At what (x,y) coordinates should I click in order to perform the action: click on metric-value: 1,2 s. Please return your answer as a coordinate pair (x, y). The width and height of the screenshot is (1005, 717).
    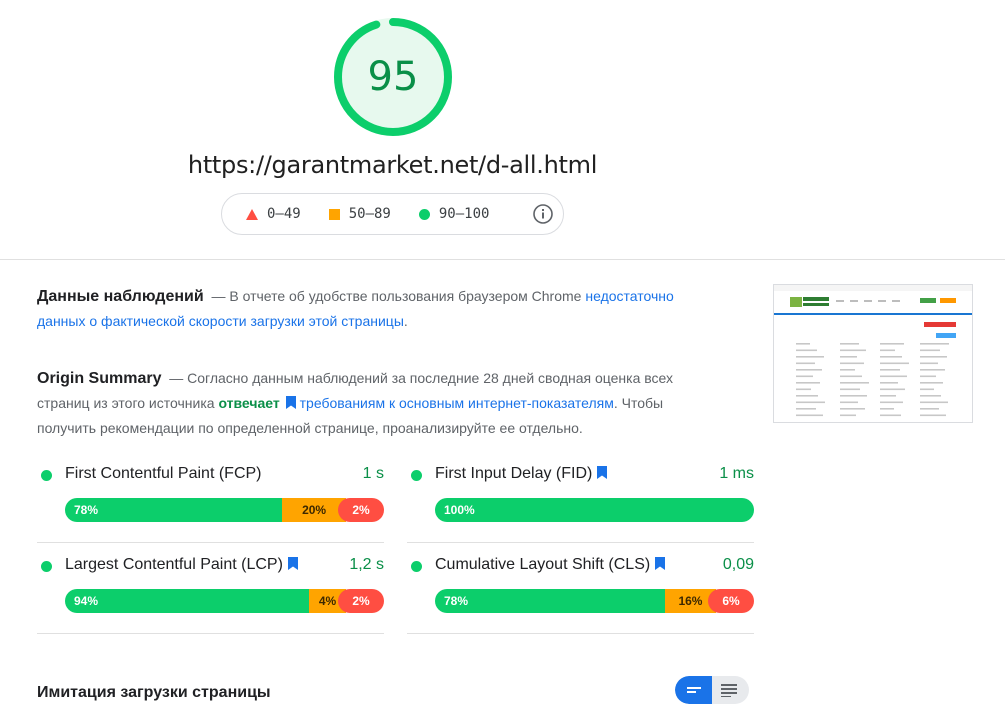
    Looking at the image, I should click on (366, 564).